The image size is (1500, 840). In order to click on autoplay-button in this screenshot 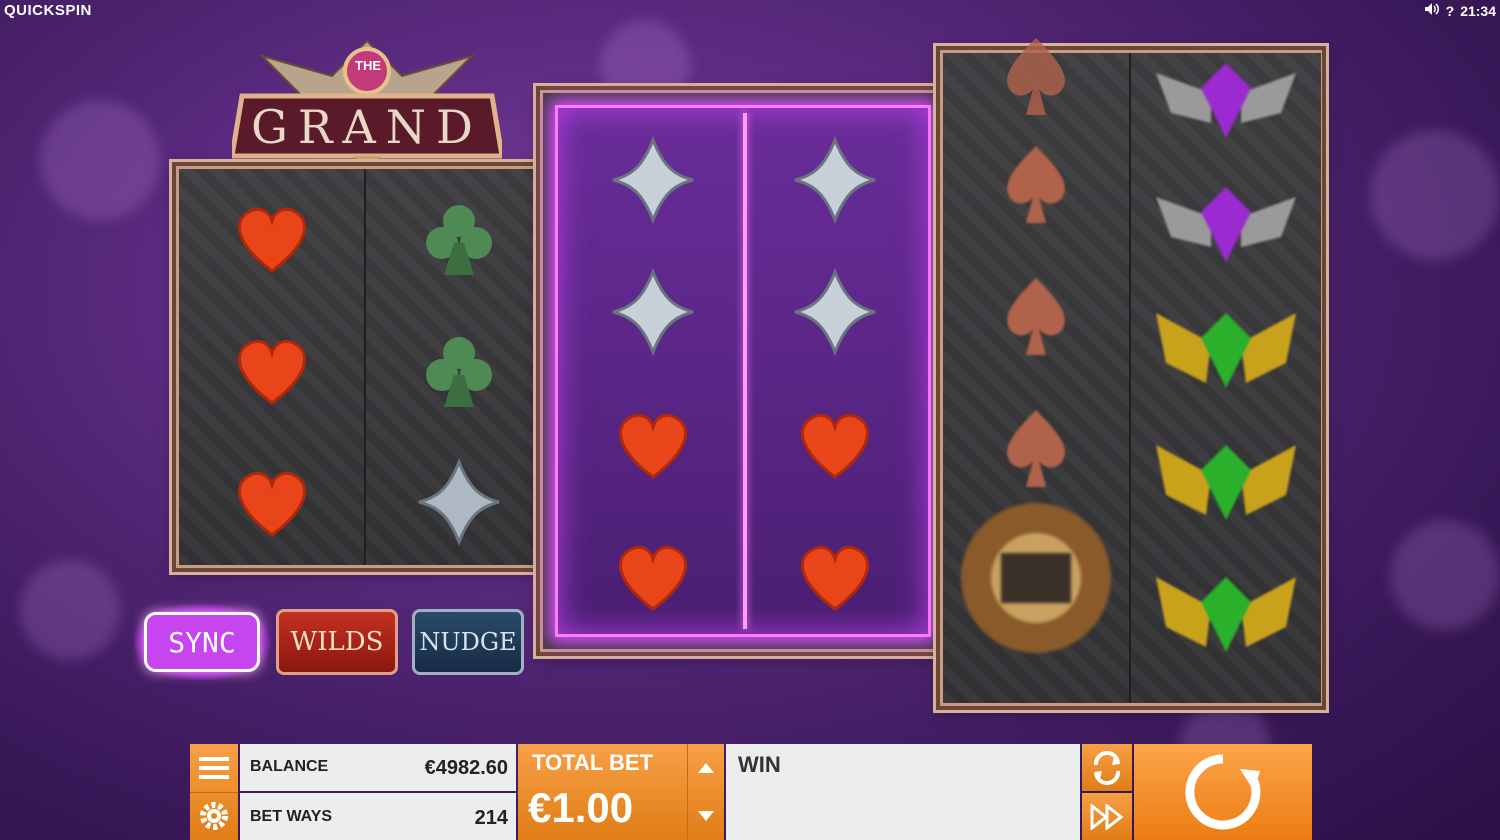, I will do `click(1107, 767)`.